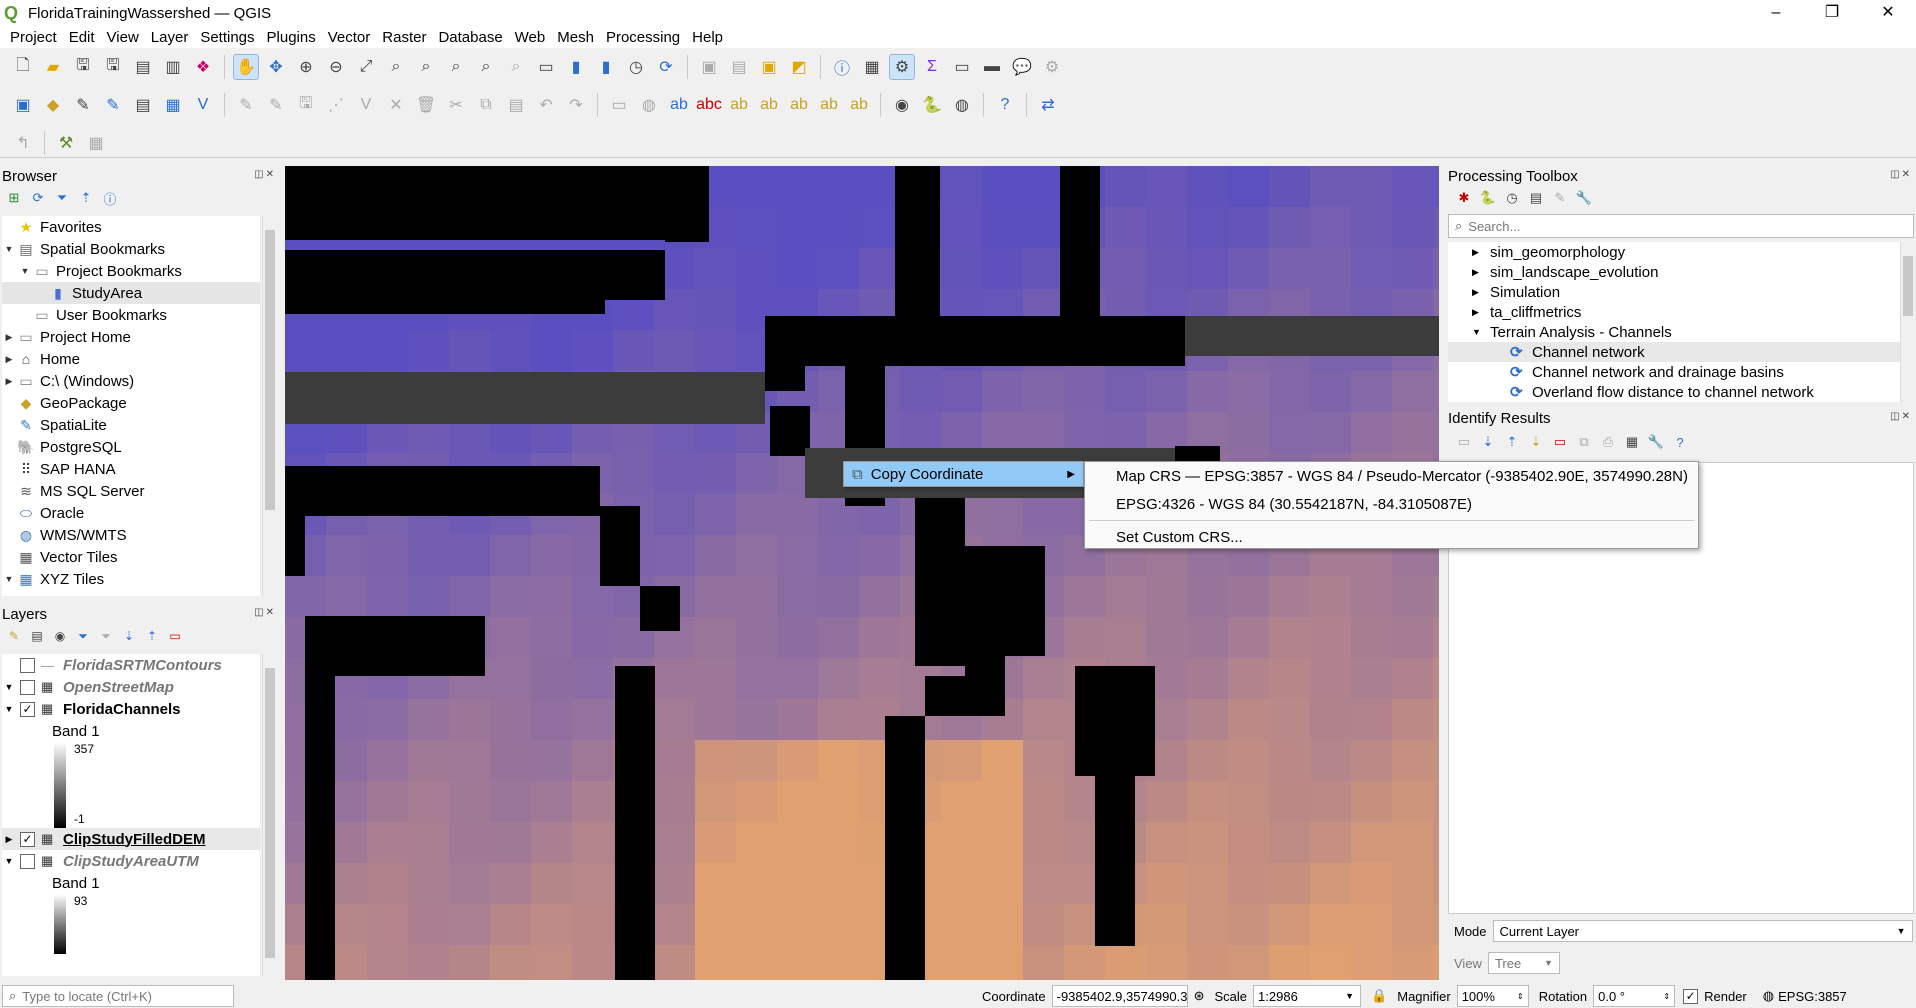 This screenshot has width=1916, height=1008. What do you see at coordinates (131, 839) in the screenshot?
I see `layer-item: ▶ ✓ ▦ ClipStudyFilledDEM` at bounding box center [131, 839].